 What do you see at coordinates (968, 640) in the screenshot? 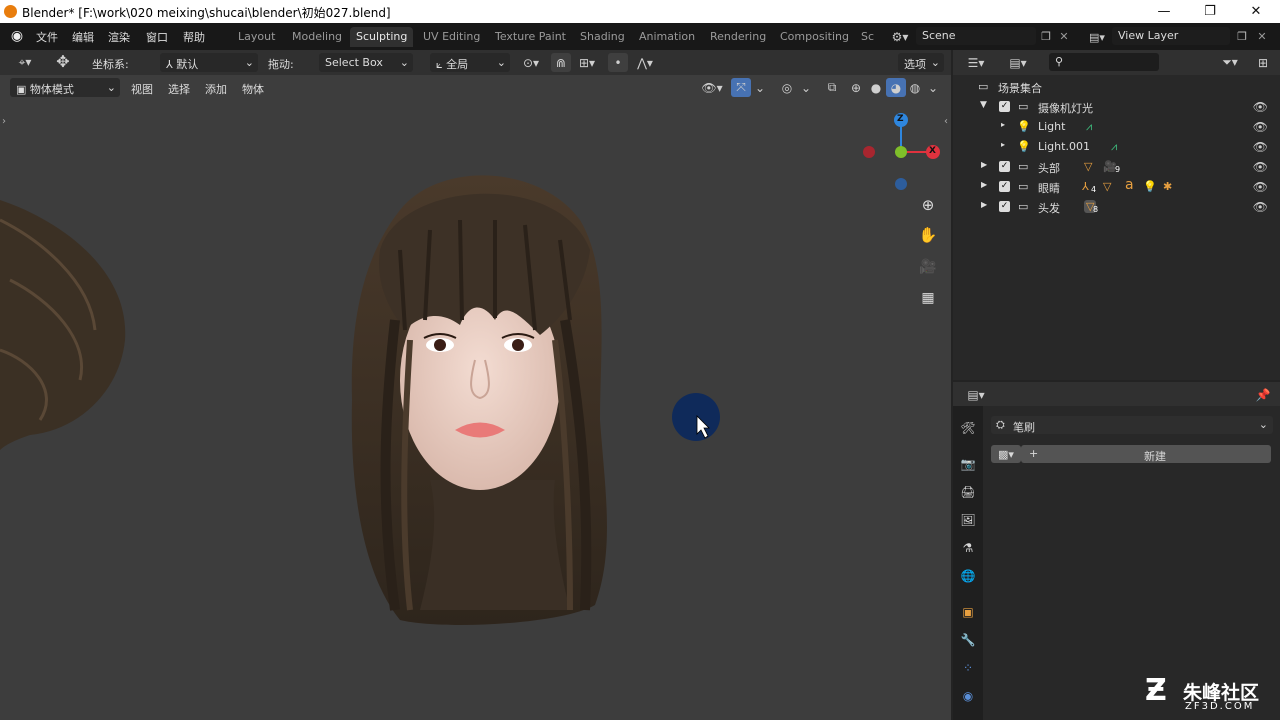
I see `modifier-tab-icon: 🔧` at bounding box center [968, 640].